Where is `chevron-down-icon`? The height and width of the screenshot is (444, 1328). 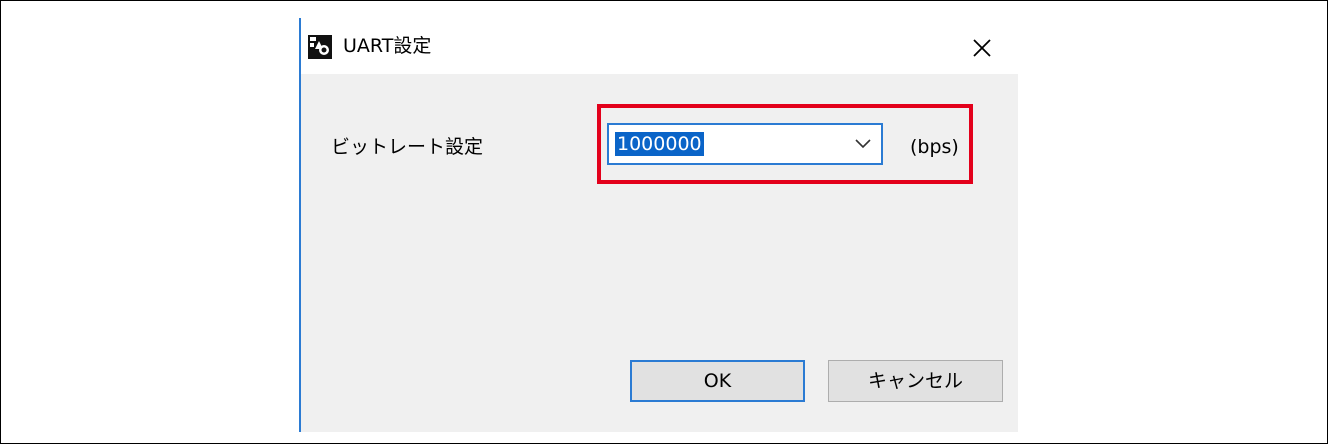
chevron-down-icon is located at coordinates (863, 144).